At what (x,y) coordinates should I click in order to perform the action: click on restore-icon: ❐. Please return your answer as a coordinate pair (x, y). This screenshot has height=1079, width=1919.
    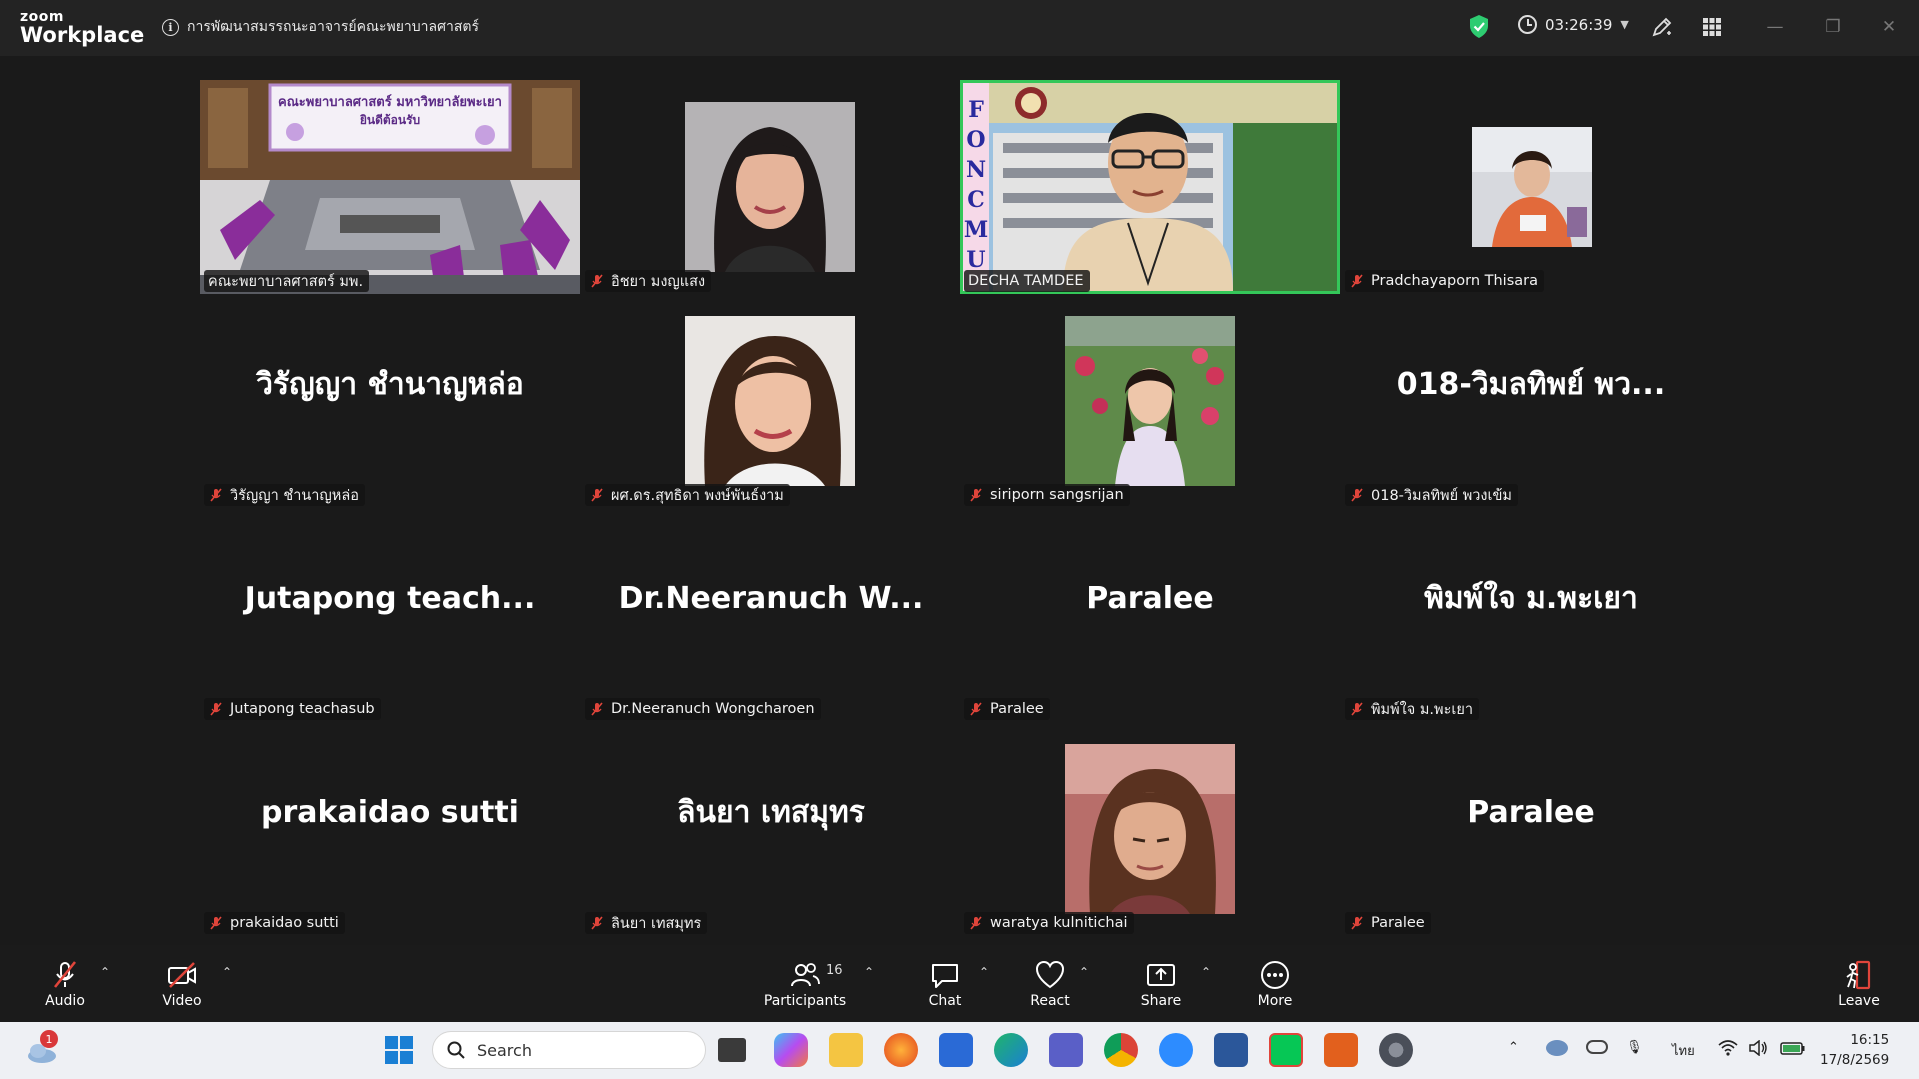
    Looking at the image, I should click on (1833, 27).